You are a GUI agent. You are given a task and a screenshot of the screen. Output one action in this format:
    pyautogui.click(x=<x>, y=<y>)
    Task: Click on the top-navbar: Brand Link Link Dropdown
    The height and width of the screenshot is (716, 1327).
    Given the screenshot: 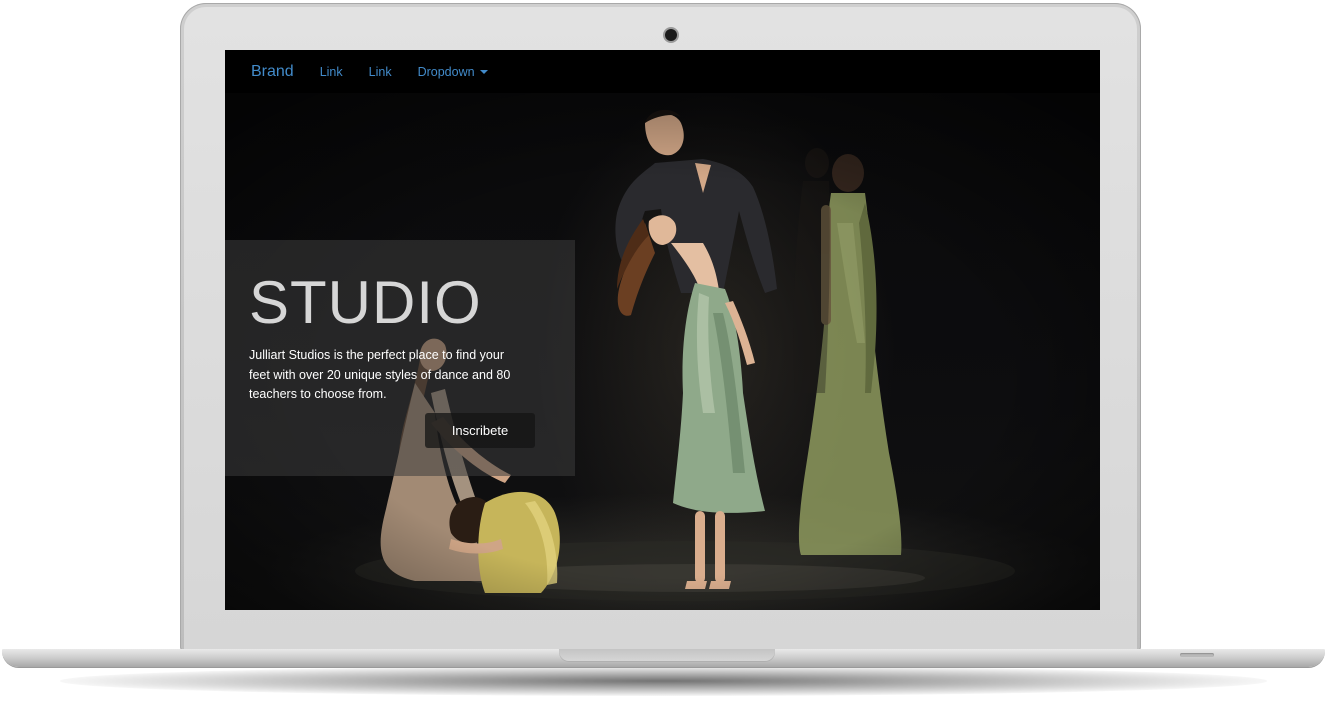 What is the action you would take?
    pyautogui.click(x=662, y=71)
    